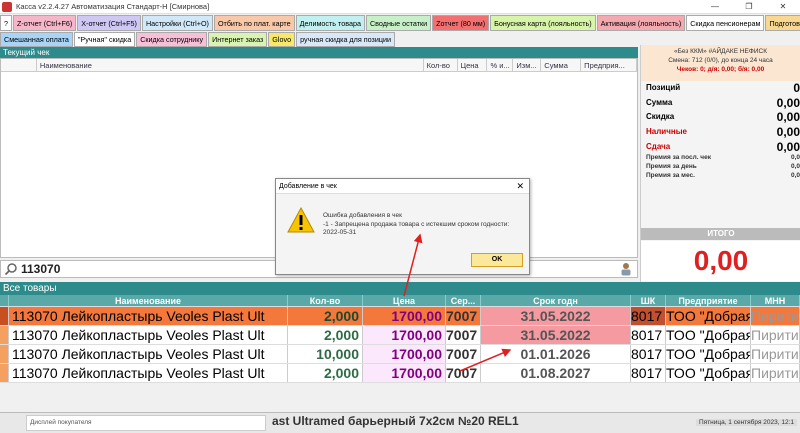 Image resolution: width=800 pixels, height=433 pixels. I want to click on cash-value: 0,00, so click(788, 132).